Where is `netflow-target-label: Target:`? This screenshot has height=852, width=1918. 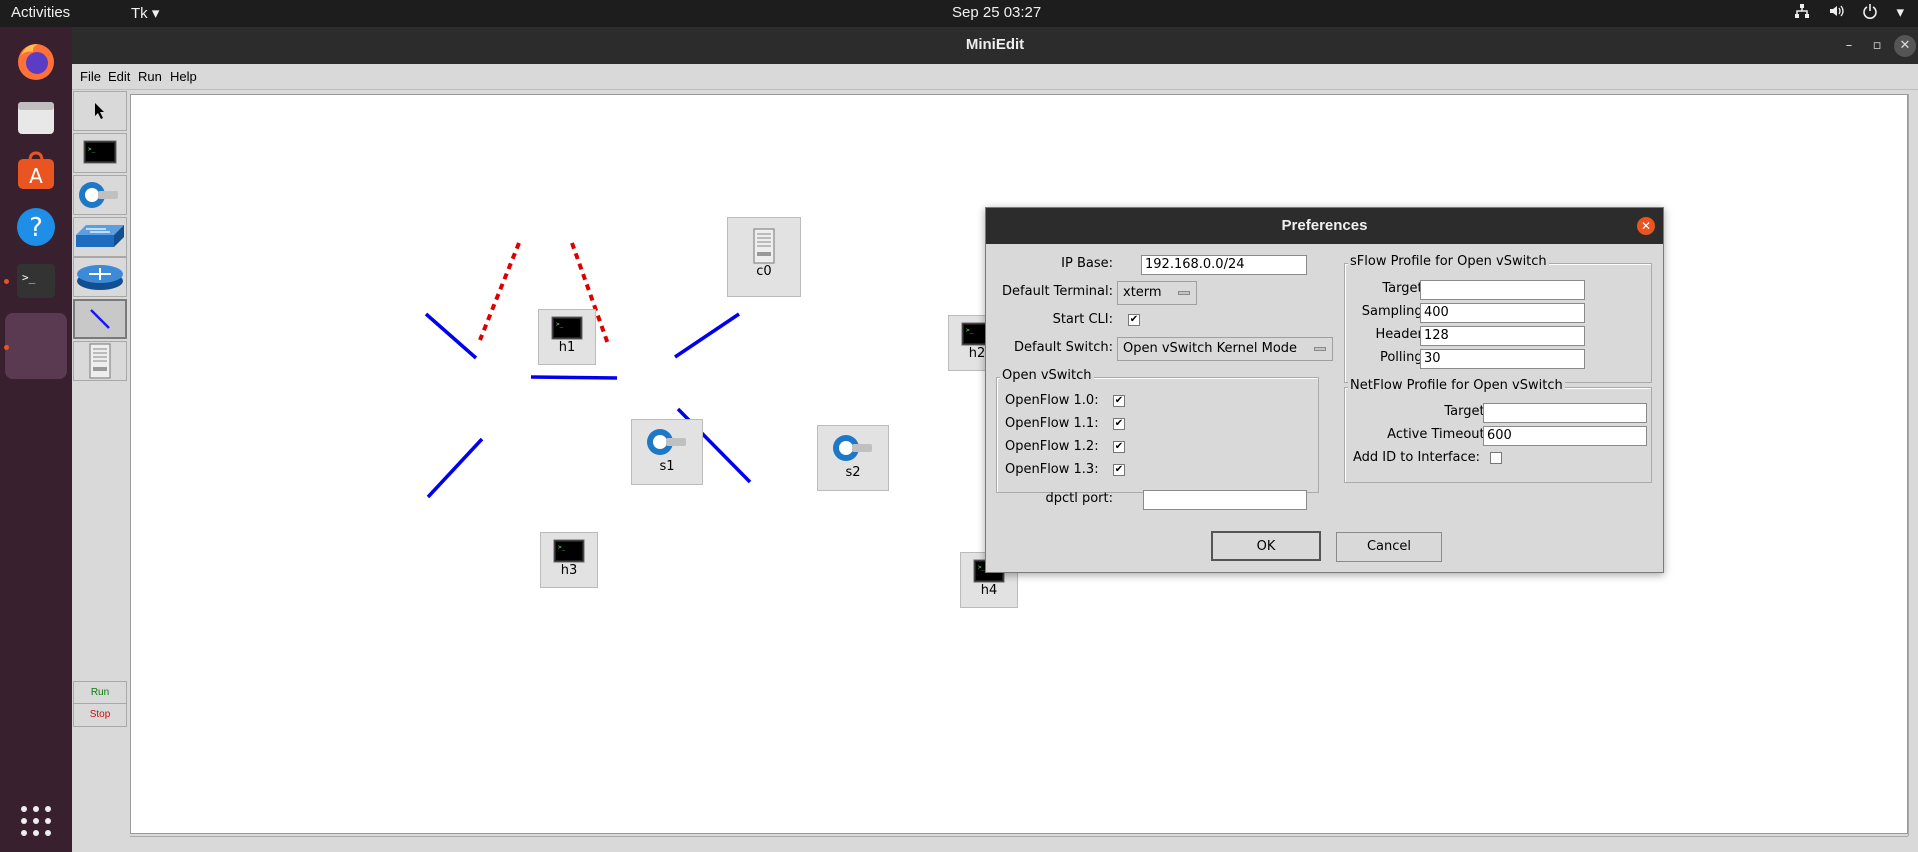
netflow-target-label: Target: is located at coordinates (1466, 411).